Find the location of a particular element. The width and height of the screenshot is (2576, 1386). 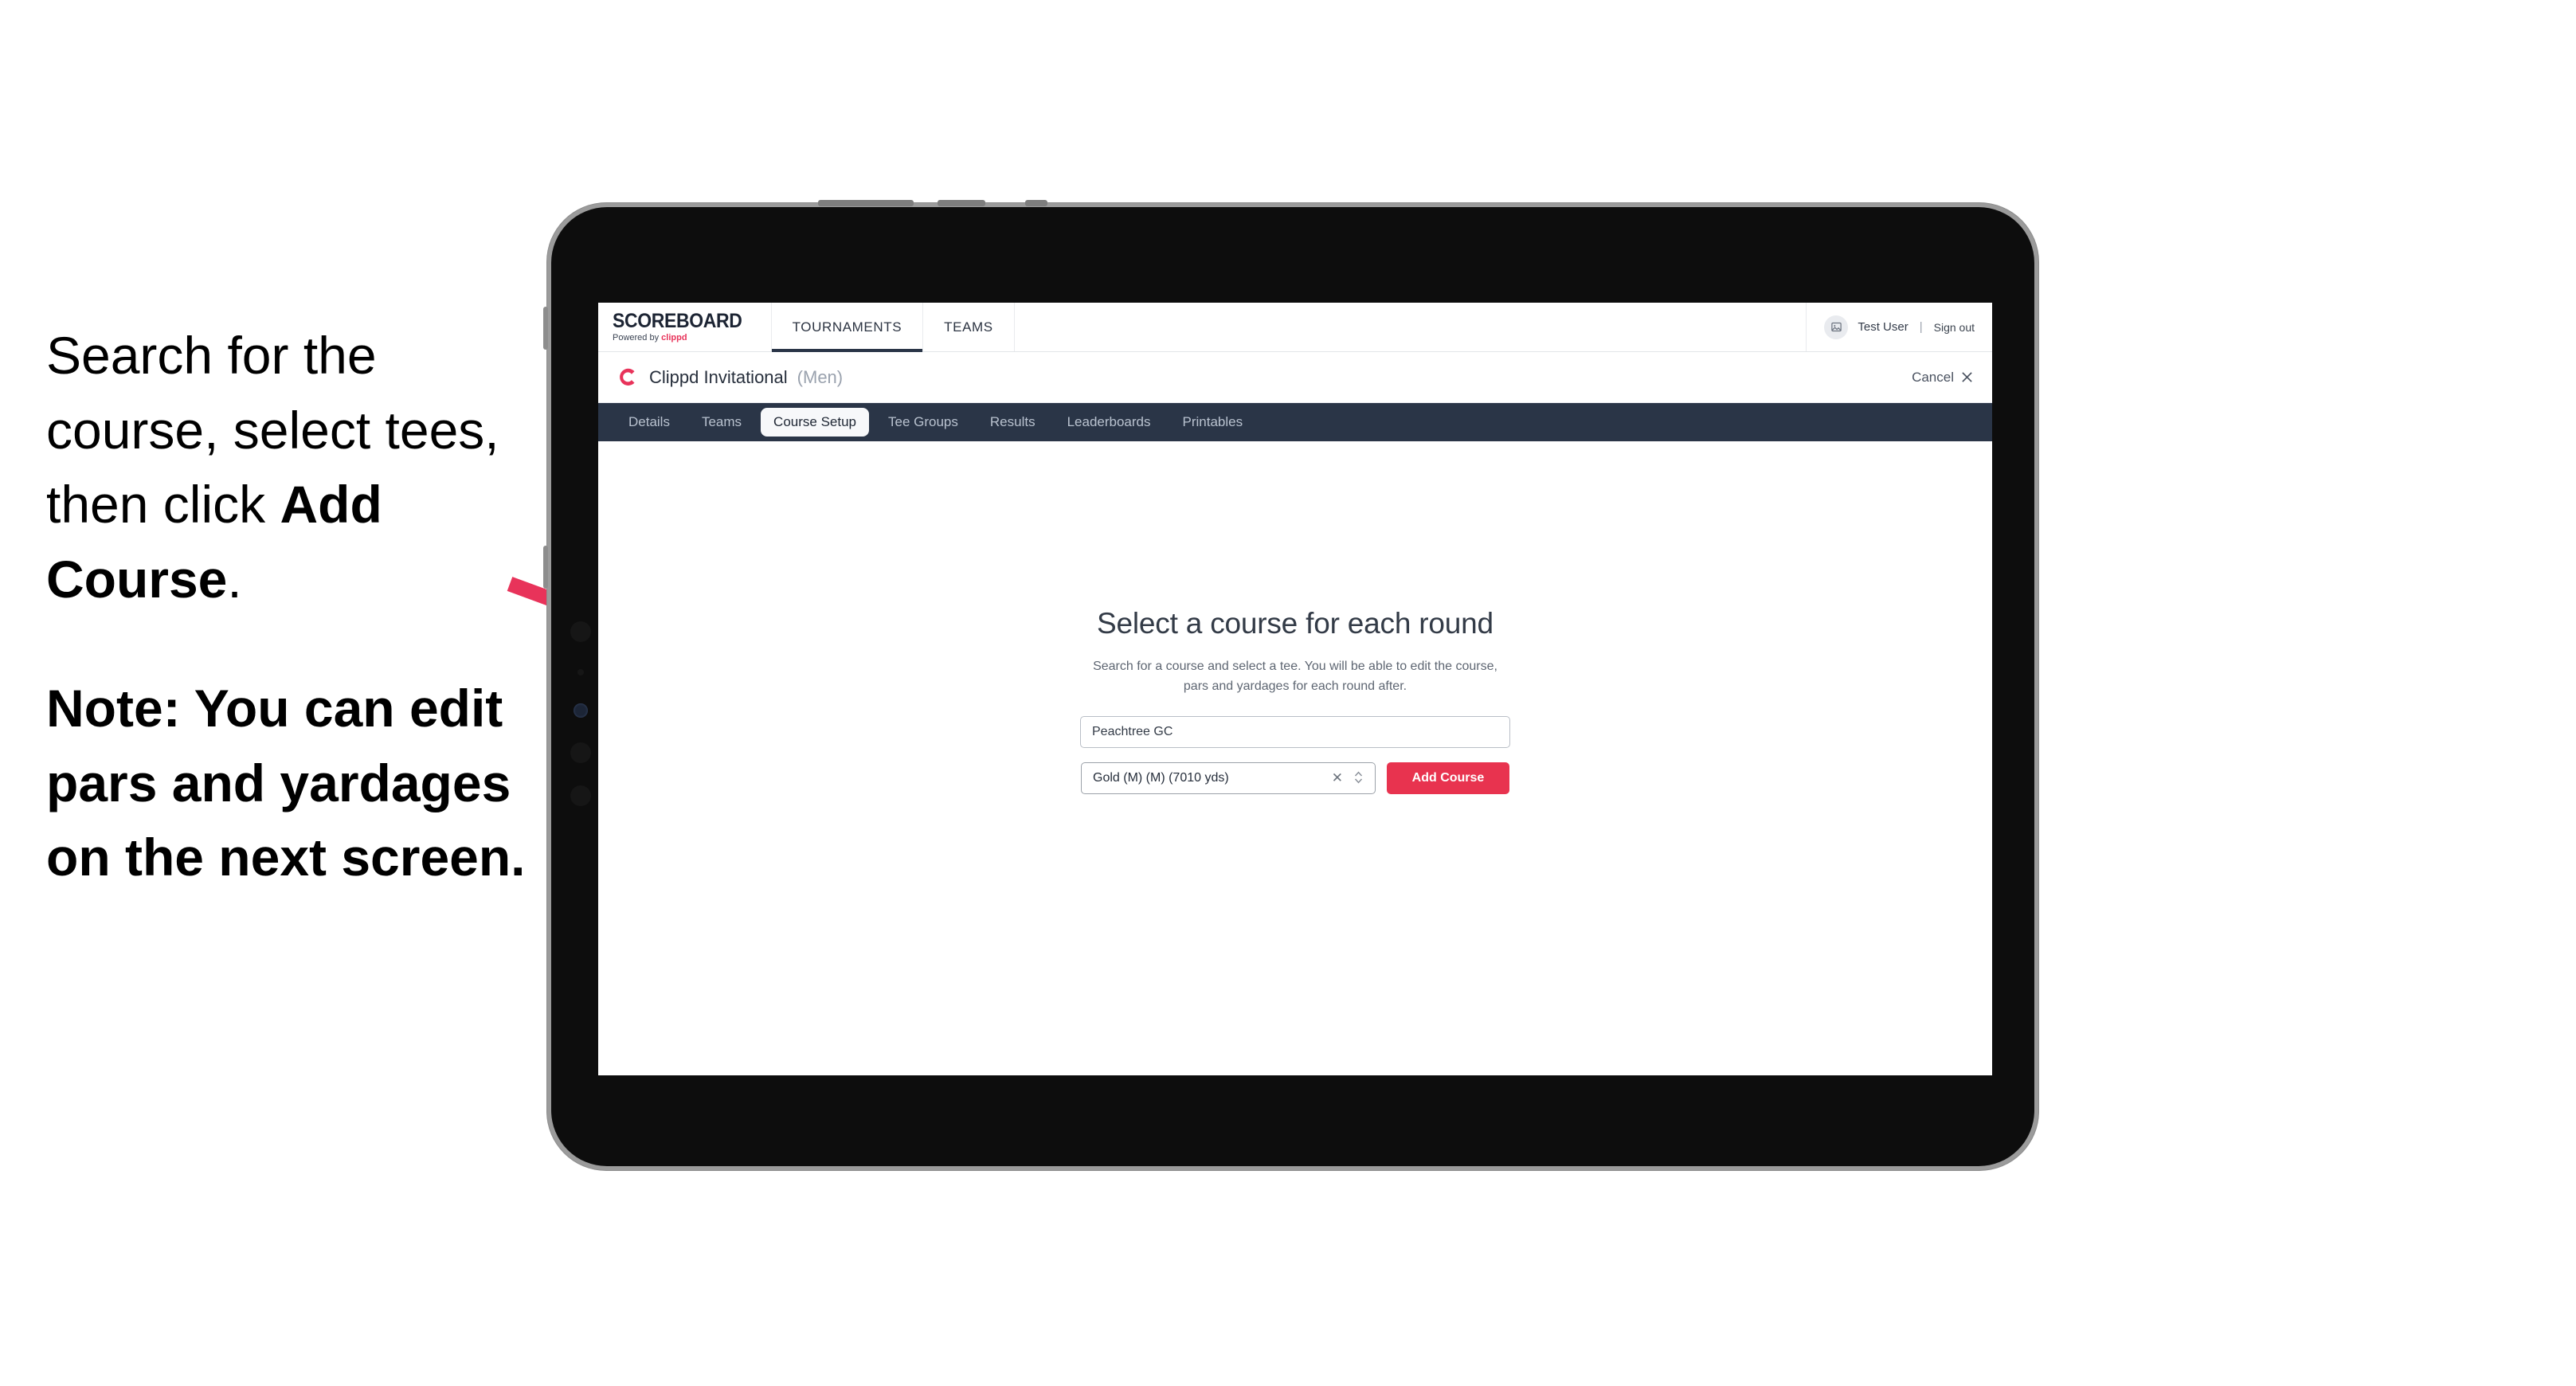

subtab-course-setup: Course Setup is located at coordinates (815, 422).